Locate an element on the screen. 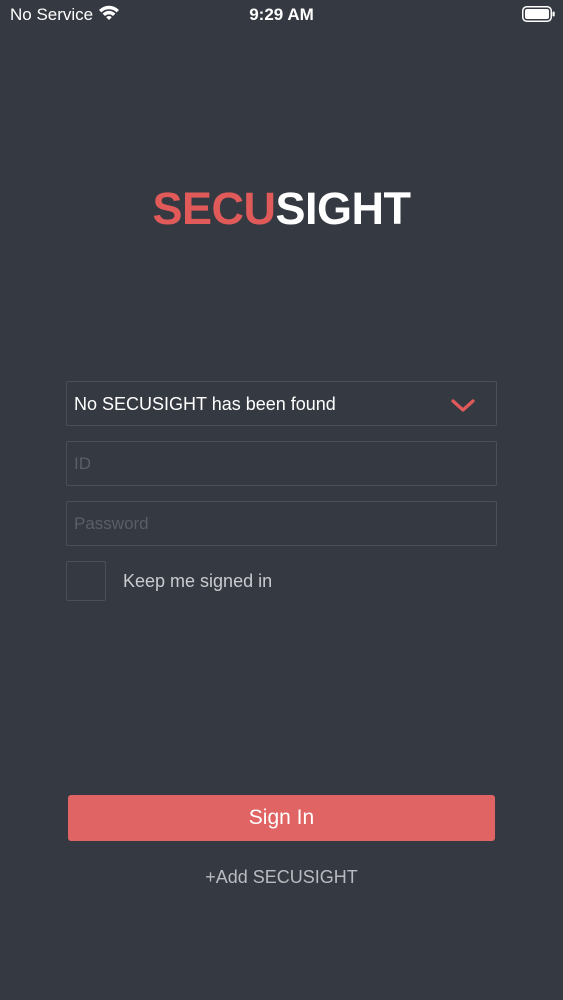 This screenshot has height=1000, width=563. status-bar: No Service 9:29 AM is located at coordinates (281, 15).